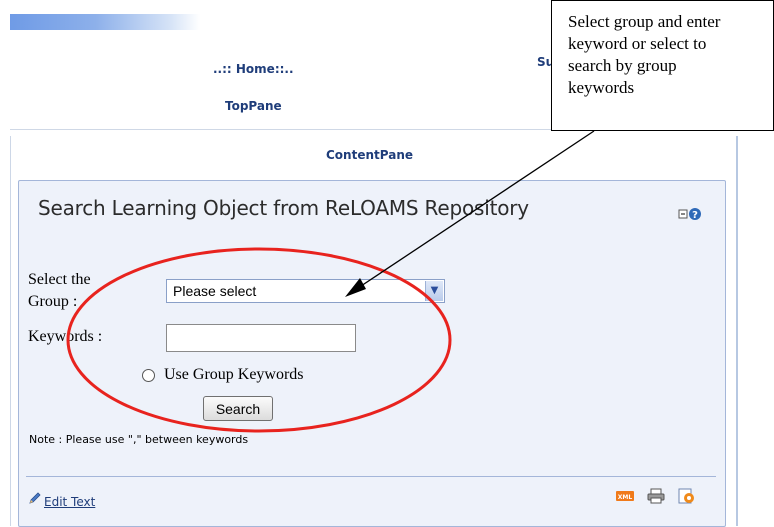 The width and height of the screenshot is (774, 527). Describe the element at coordinates (622, 65) in the screenshot. I see `callout-line-3: search by group` at that location.